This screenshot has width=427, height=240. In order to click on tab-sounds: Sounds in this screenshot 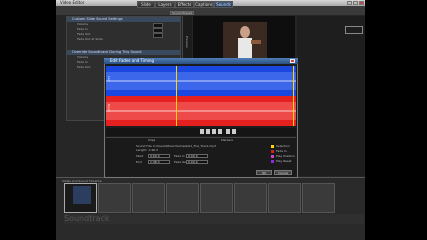, I will do `click(223, 4)`.